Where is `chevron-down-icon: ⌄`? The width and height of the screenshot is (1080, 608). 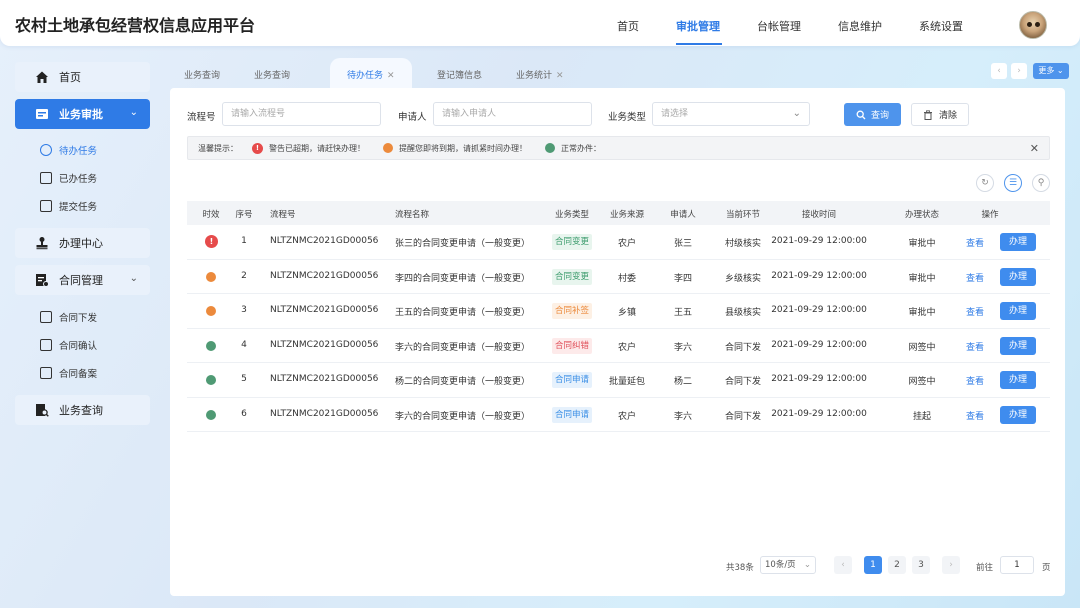
chevron-down-icon: ⌄ is located at coordinates (133, 112).